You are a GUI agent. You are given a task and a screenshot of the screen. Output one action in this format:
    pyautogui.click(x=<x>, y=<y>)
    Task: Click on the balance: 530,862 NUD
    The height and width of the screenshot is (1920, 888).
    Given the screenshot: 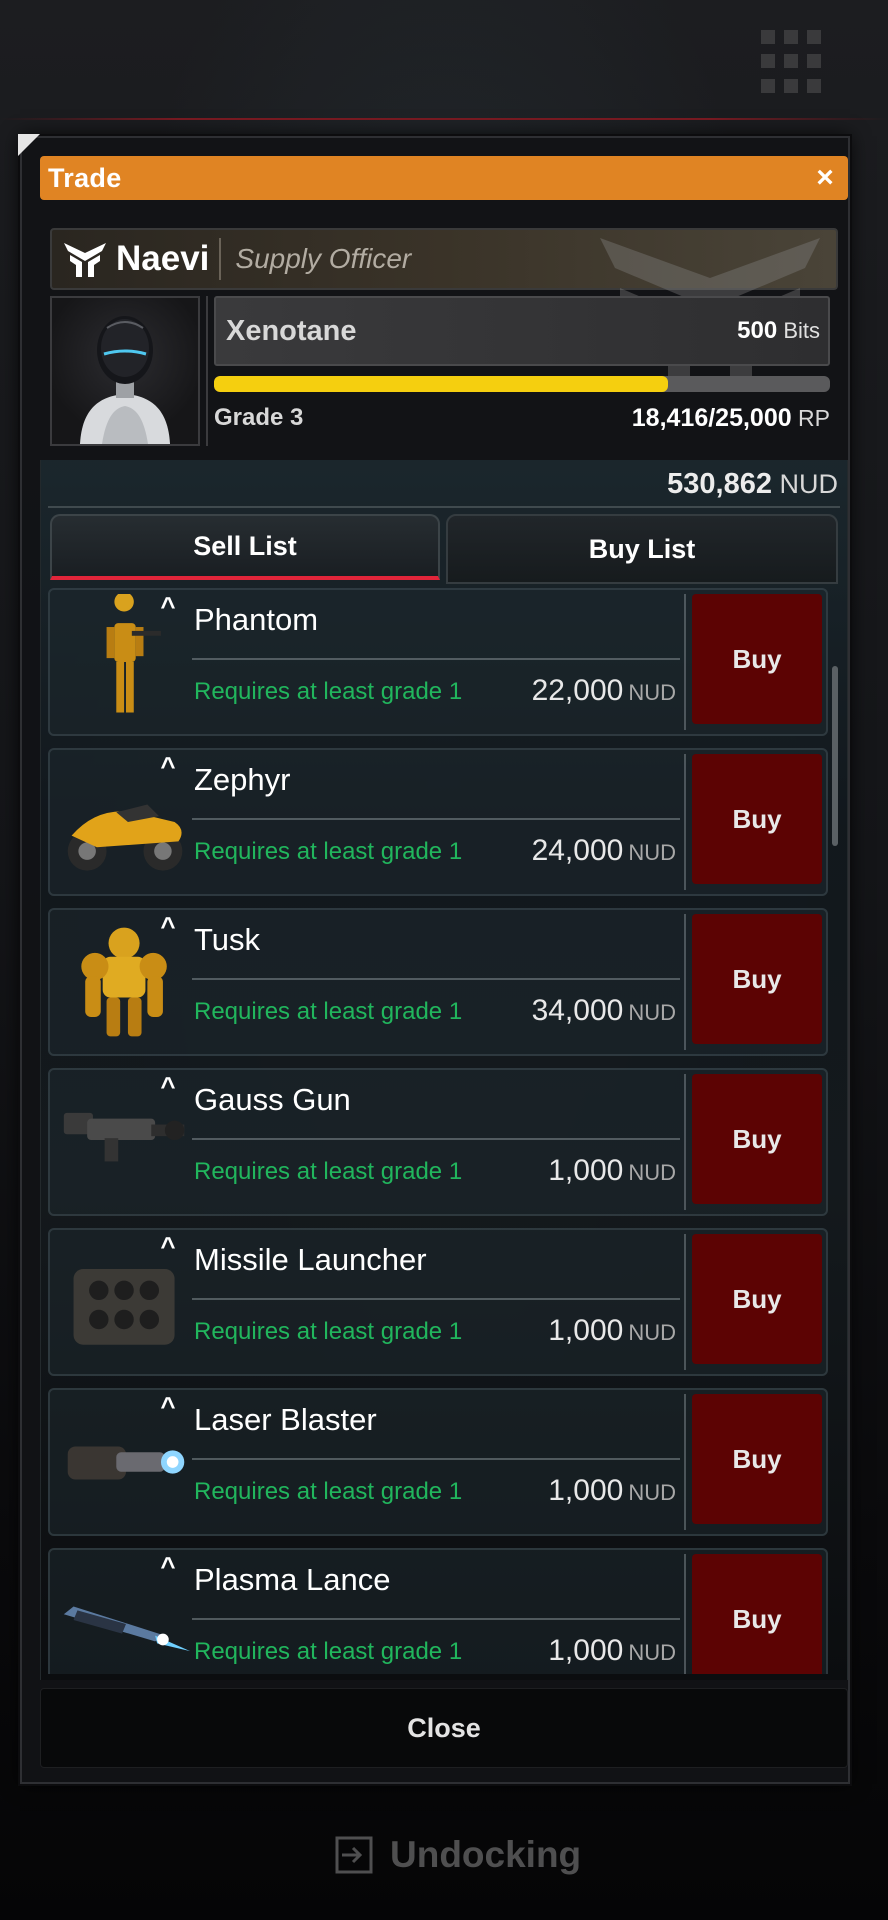 What is the action you would take?
    pyautogui.click(x=752, y=484)
    